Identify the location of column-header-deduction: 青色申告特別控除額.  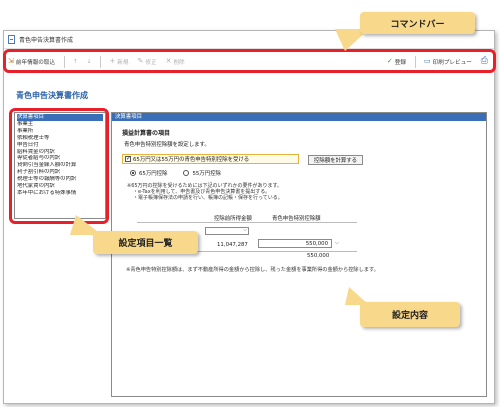
(296, 219).